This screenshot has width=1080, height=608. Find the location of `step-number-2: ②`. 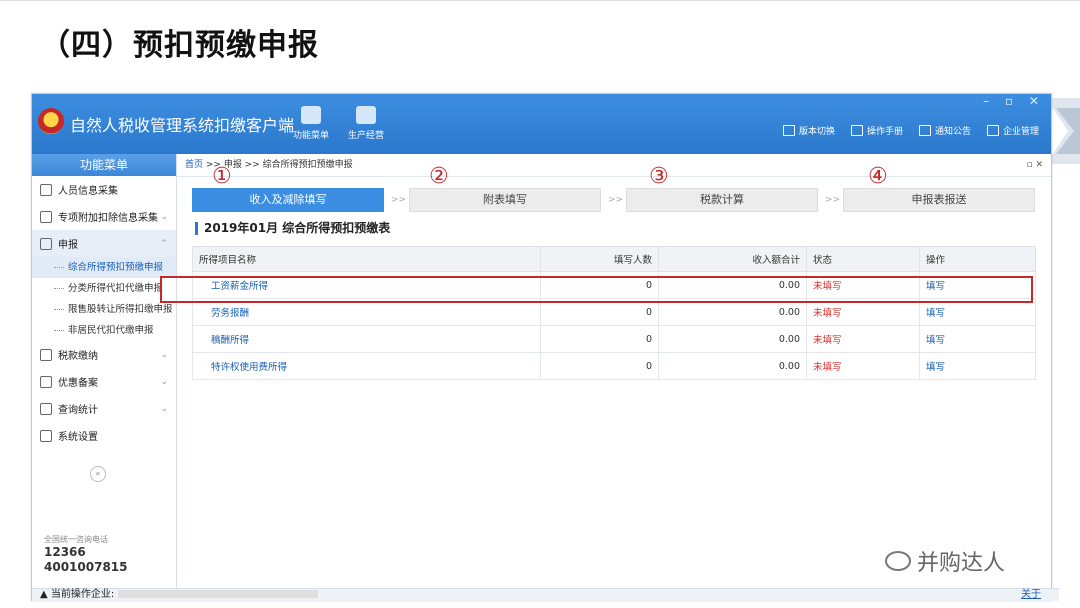

step-number-2: ② is located at coordinates (439, 176).